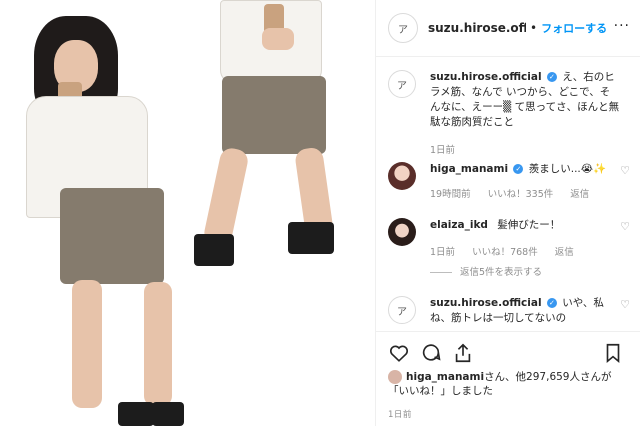 The width and height of the screenshot is (640, 426). I want to click on likes-user: higa_manami, so click(445, 377).